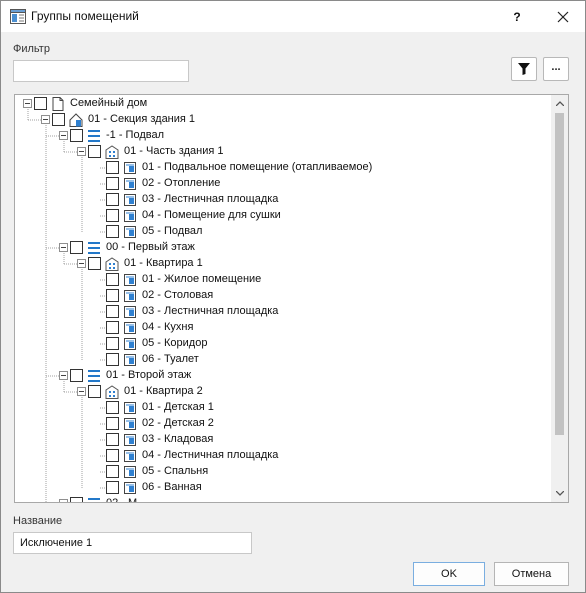 This screenshot has height=593, width=586. I want to click on vertical-scrollbar, so click(559, 298).